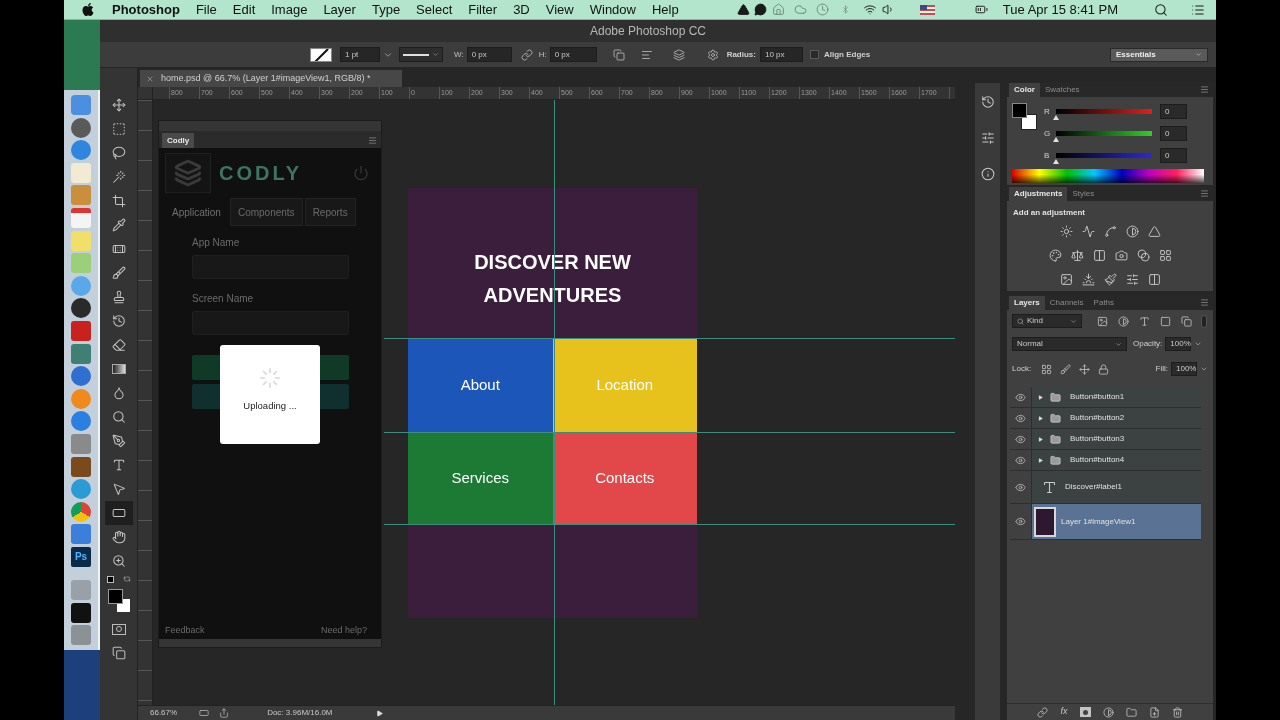  What do you see at coordinates (869, 9) in the screenshot?
I see `wifi-icon` at bounding box center [869, 9].